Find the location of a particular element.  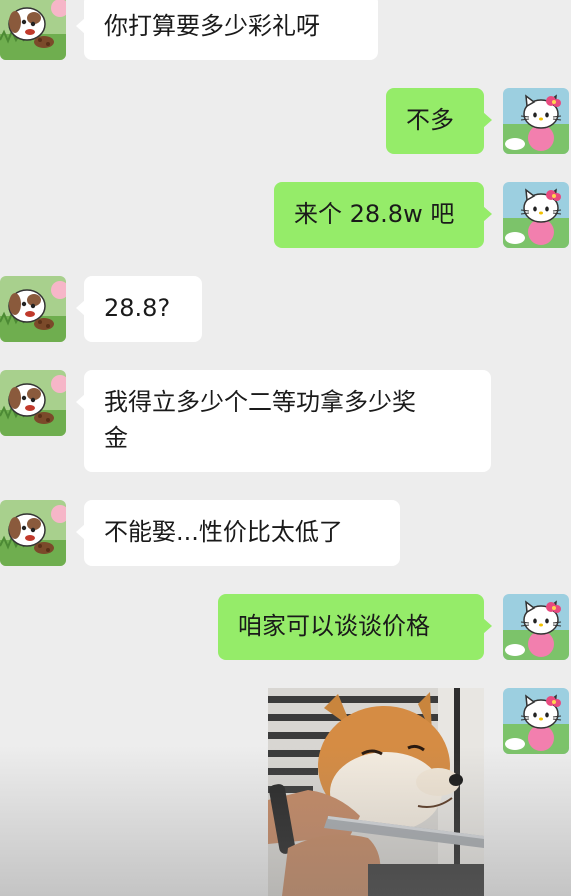

message-bubble-sent: 不多 is located at coordinates (439, 121).